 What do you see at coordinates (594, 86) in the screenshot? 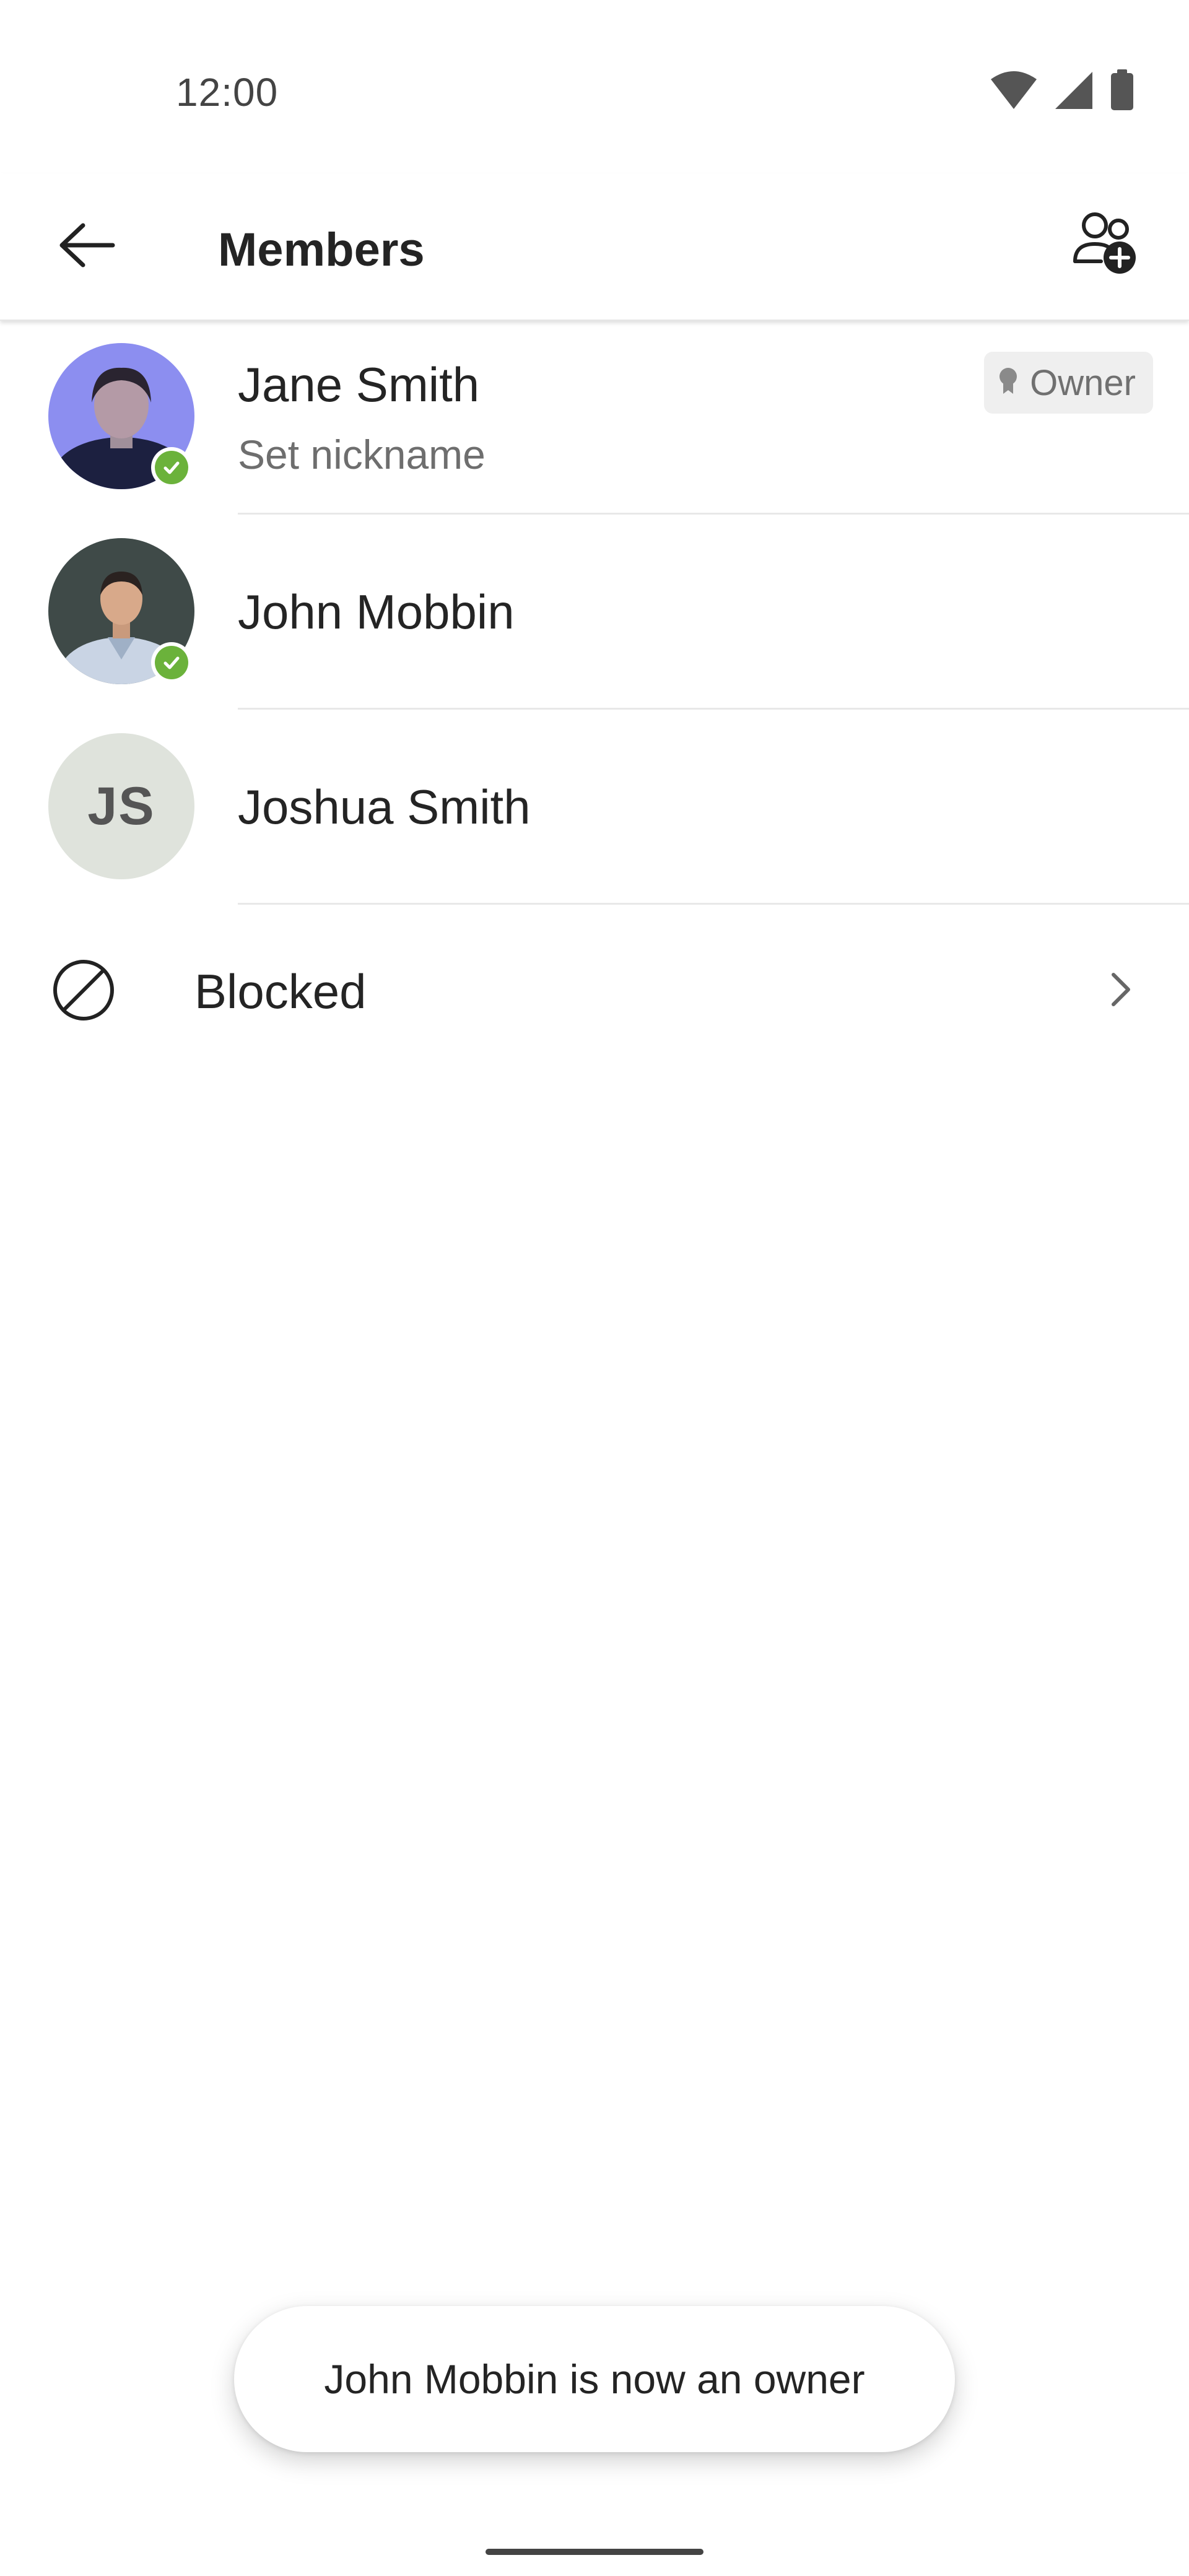
I see `status-bar: 12:00` at bounding box center [594, 86].